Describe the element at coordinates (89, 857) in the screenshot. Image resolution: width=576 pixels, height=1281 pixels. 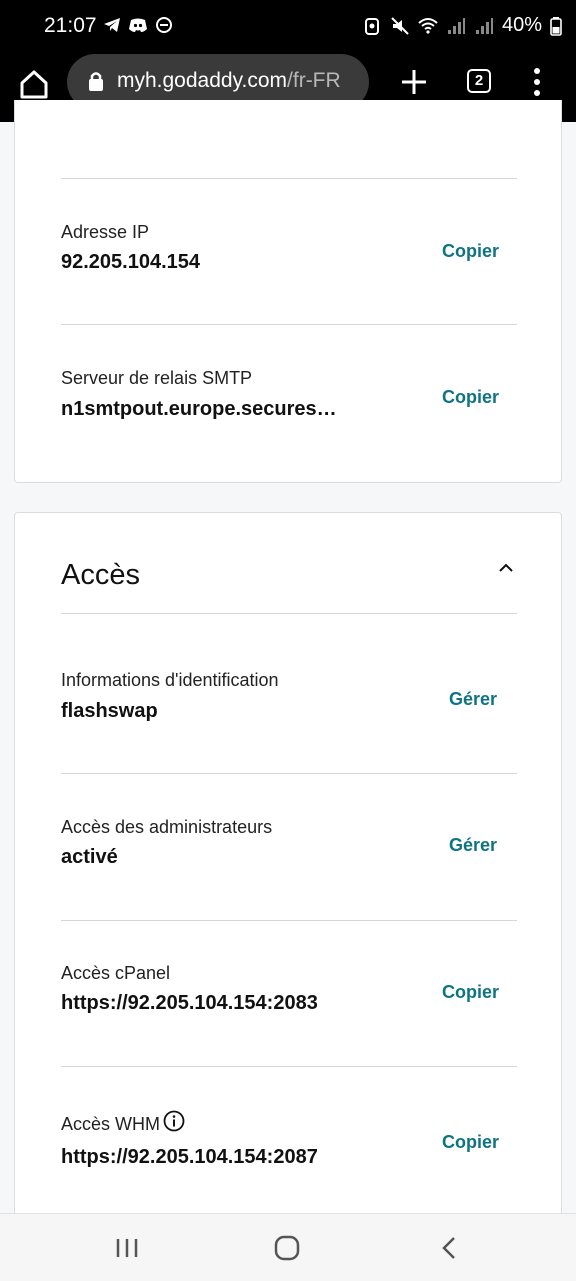
I see `admin-access-value: activé` at that location.